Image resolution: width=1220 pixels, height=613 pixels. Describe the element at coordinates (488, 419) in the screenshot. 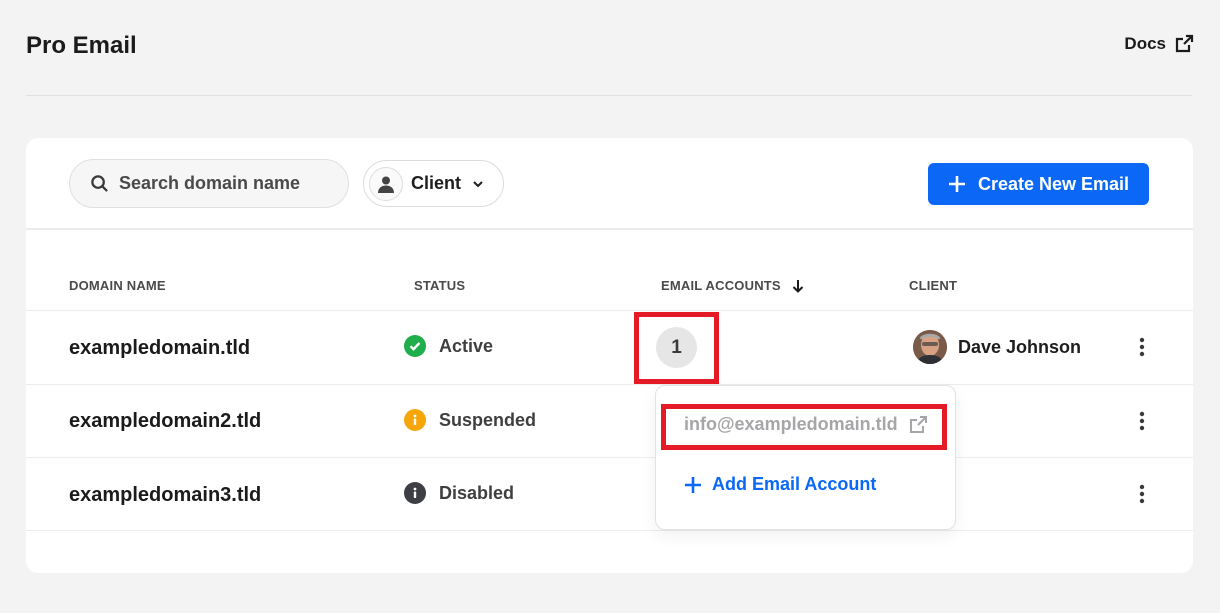

I see `status-label: Suspended` at that location.